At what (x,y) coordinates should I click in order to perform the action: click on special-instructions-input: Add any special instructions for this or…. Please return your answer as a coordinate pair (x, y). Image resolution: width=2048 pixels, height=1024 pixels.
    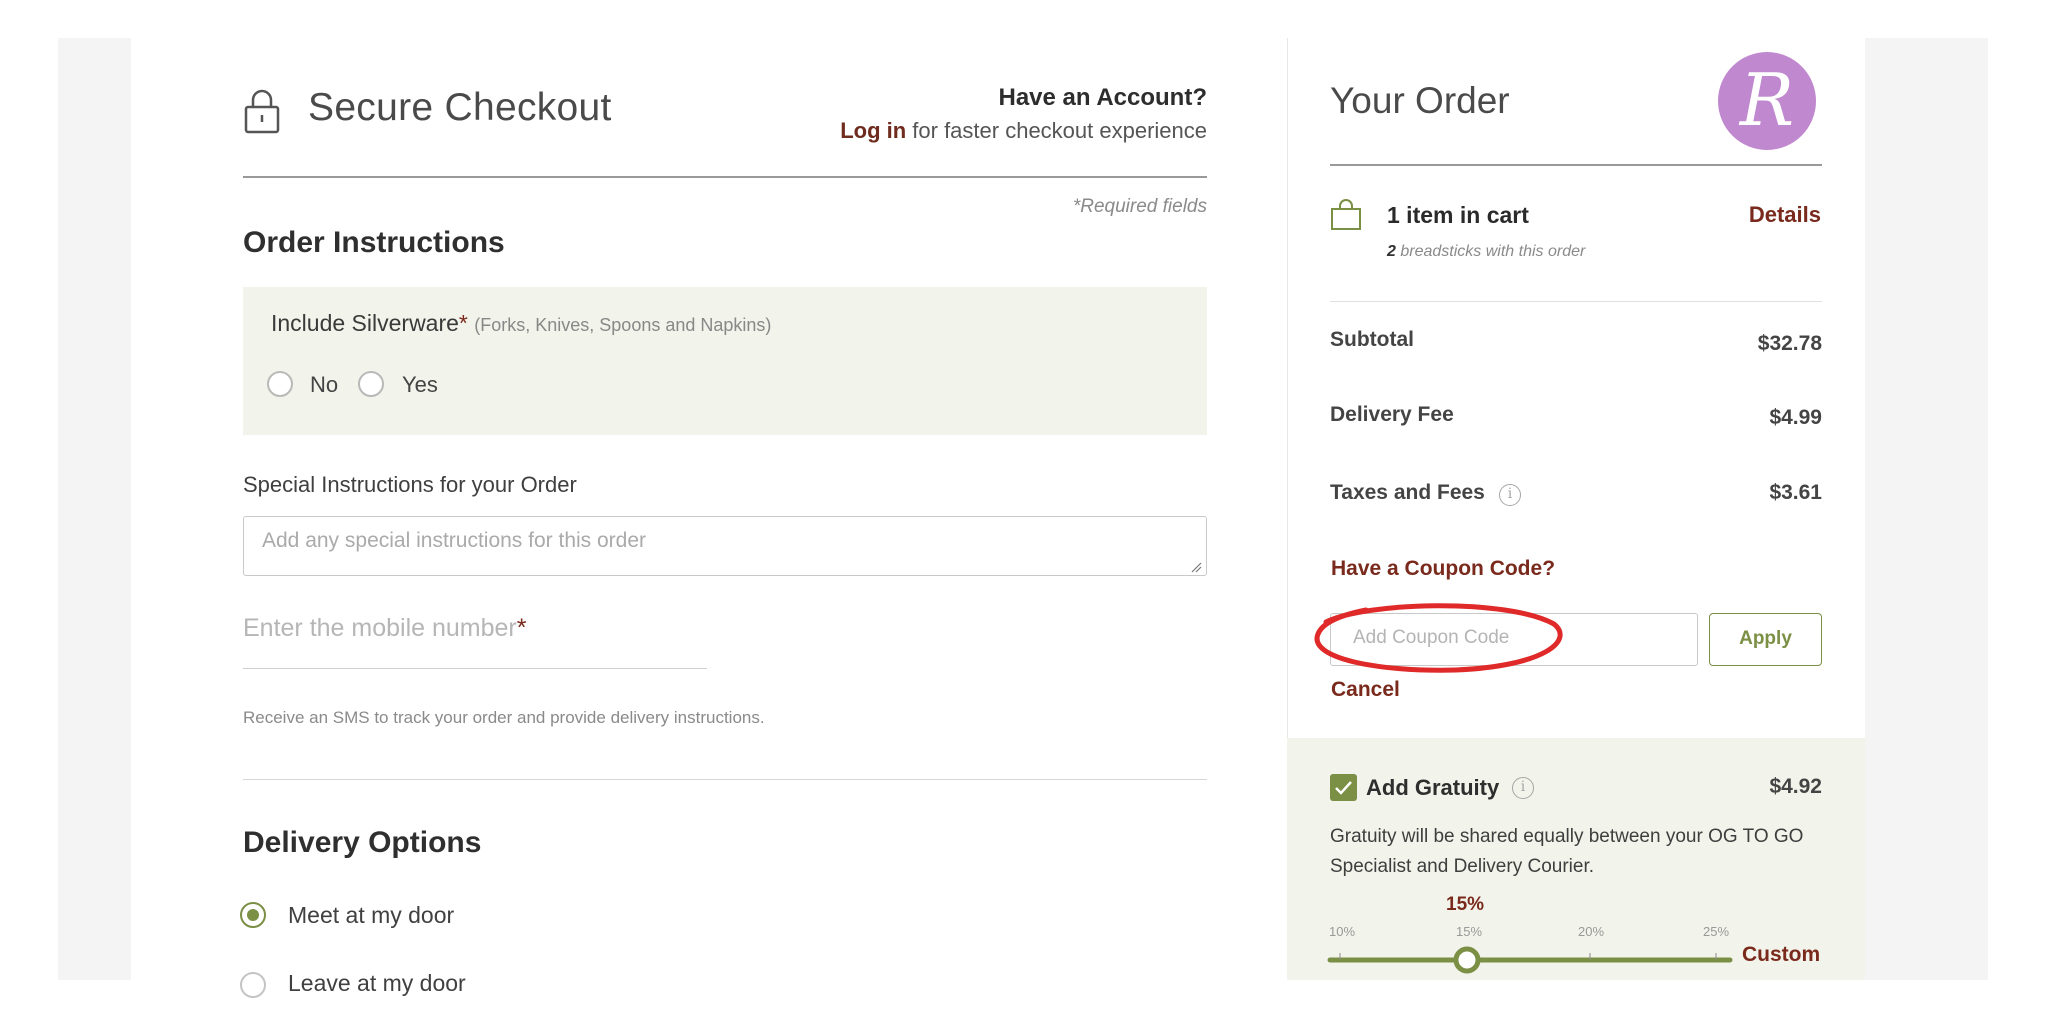
    Looking at the image, I should click on (725, 546).